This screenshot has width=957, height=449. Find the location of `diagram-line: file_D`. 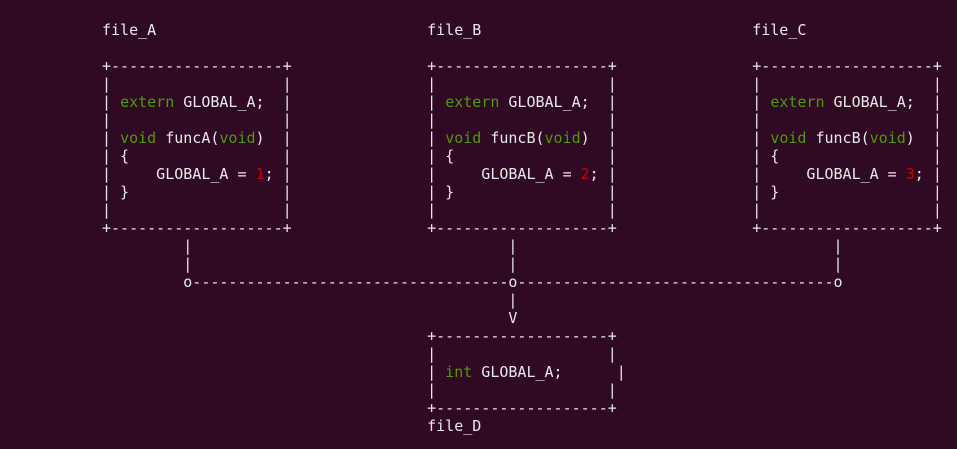

diagram-line: file_D is located at coordinates (291, 426).